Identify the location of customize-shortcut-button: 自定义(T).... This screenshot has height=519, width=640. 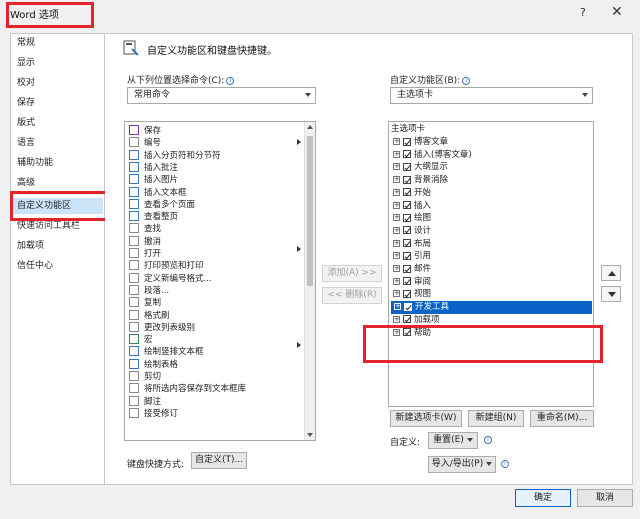
(219, 460).